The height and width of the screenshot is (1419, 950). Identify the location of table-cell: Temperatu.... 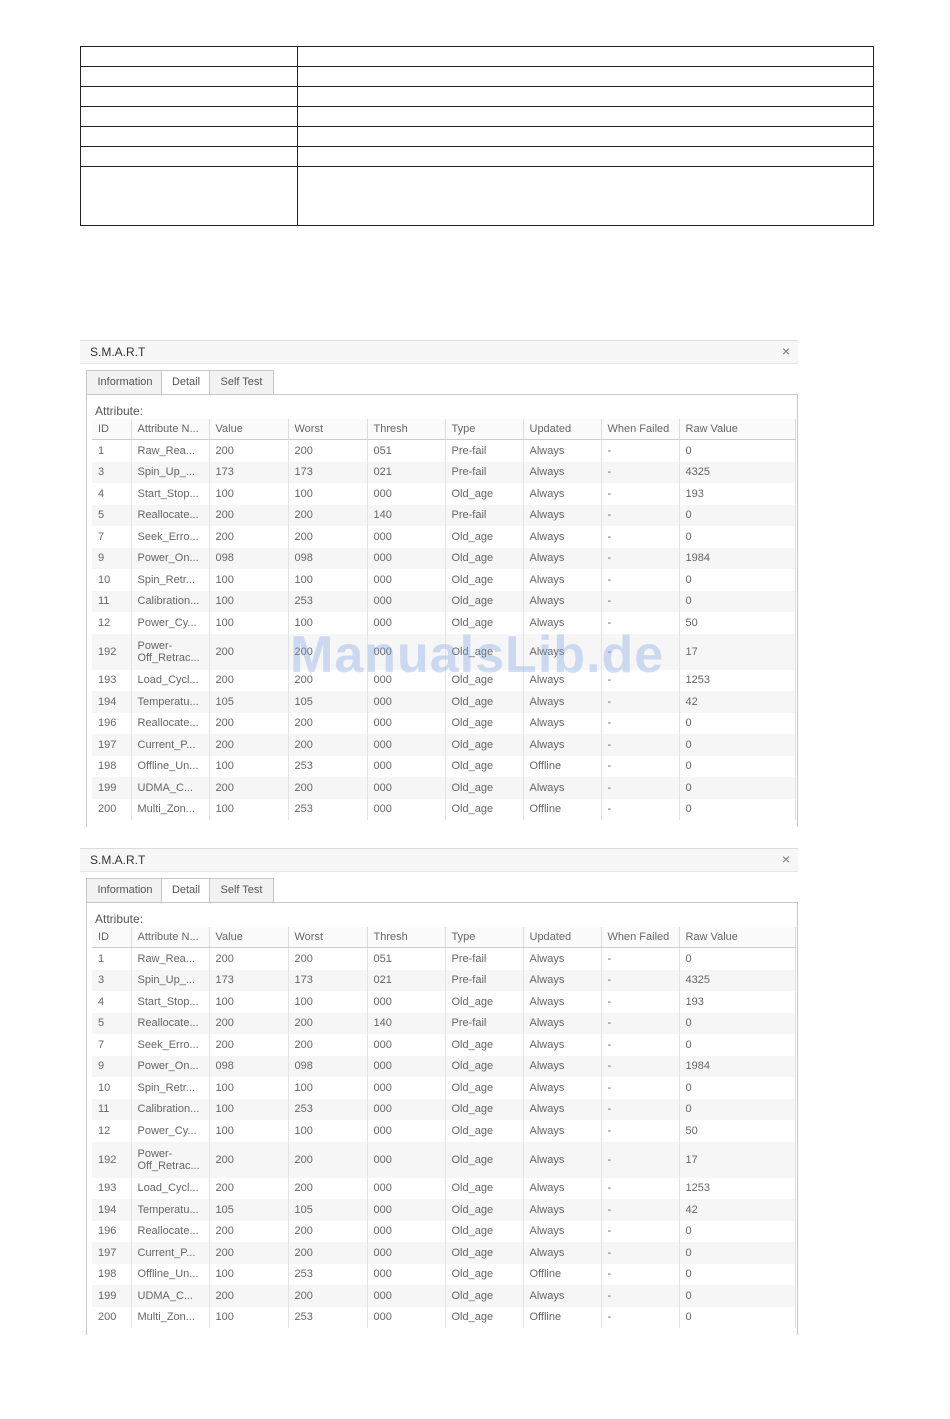
(170, 1210).